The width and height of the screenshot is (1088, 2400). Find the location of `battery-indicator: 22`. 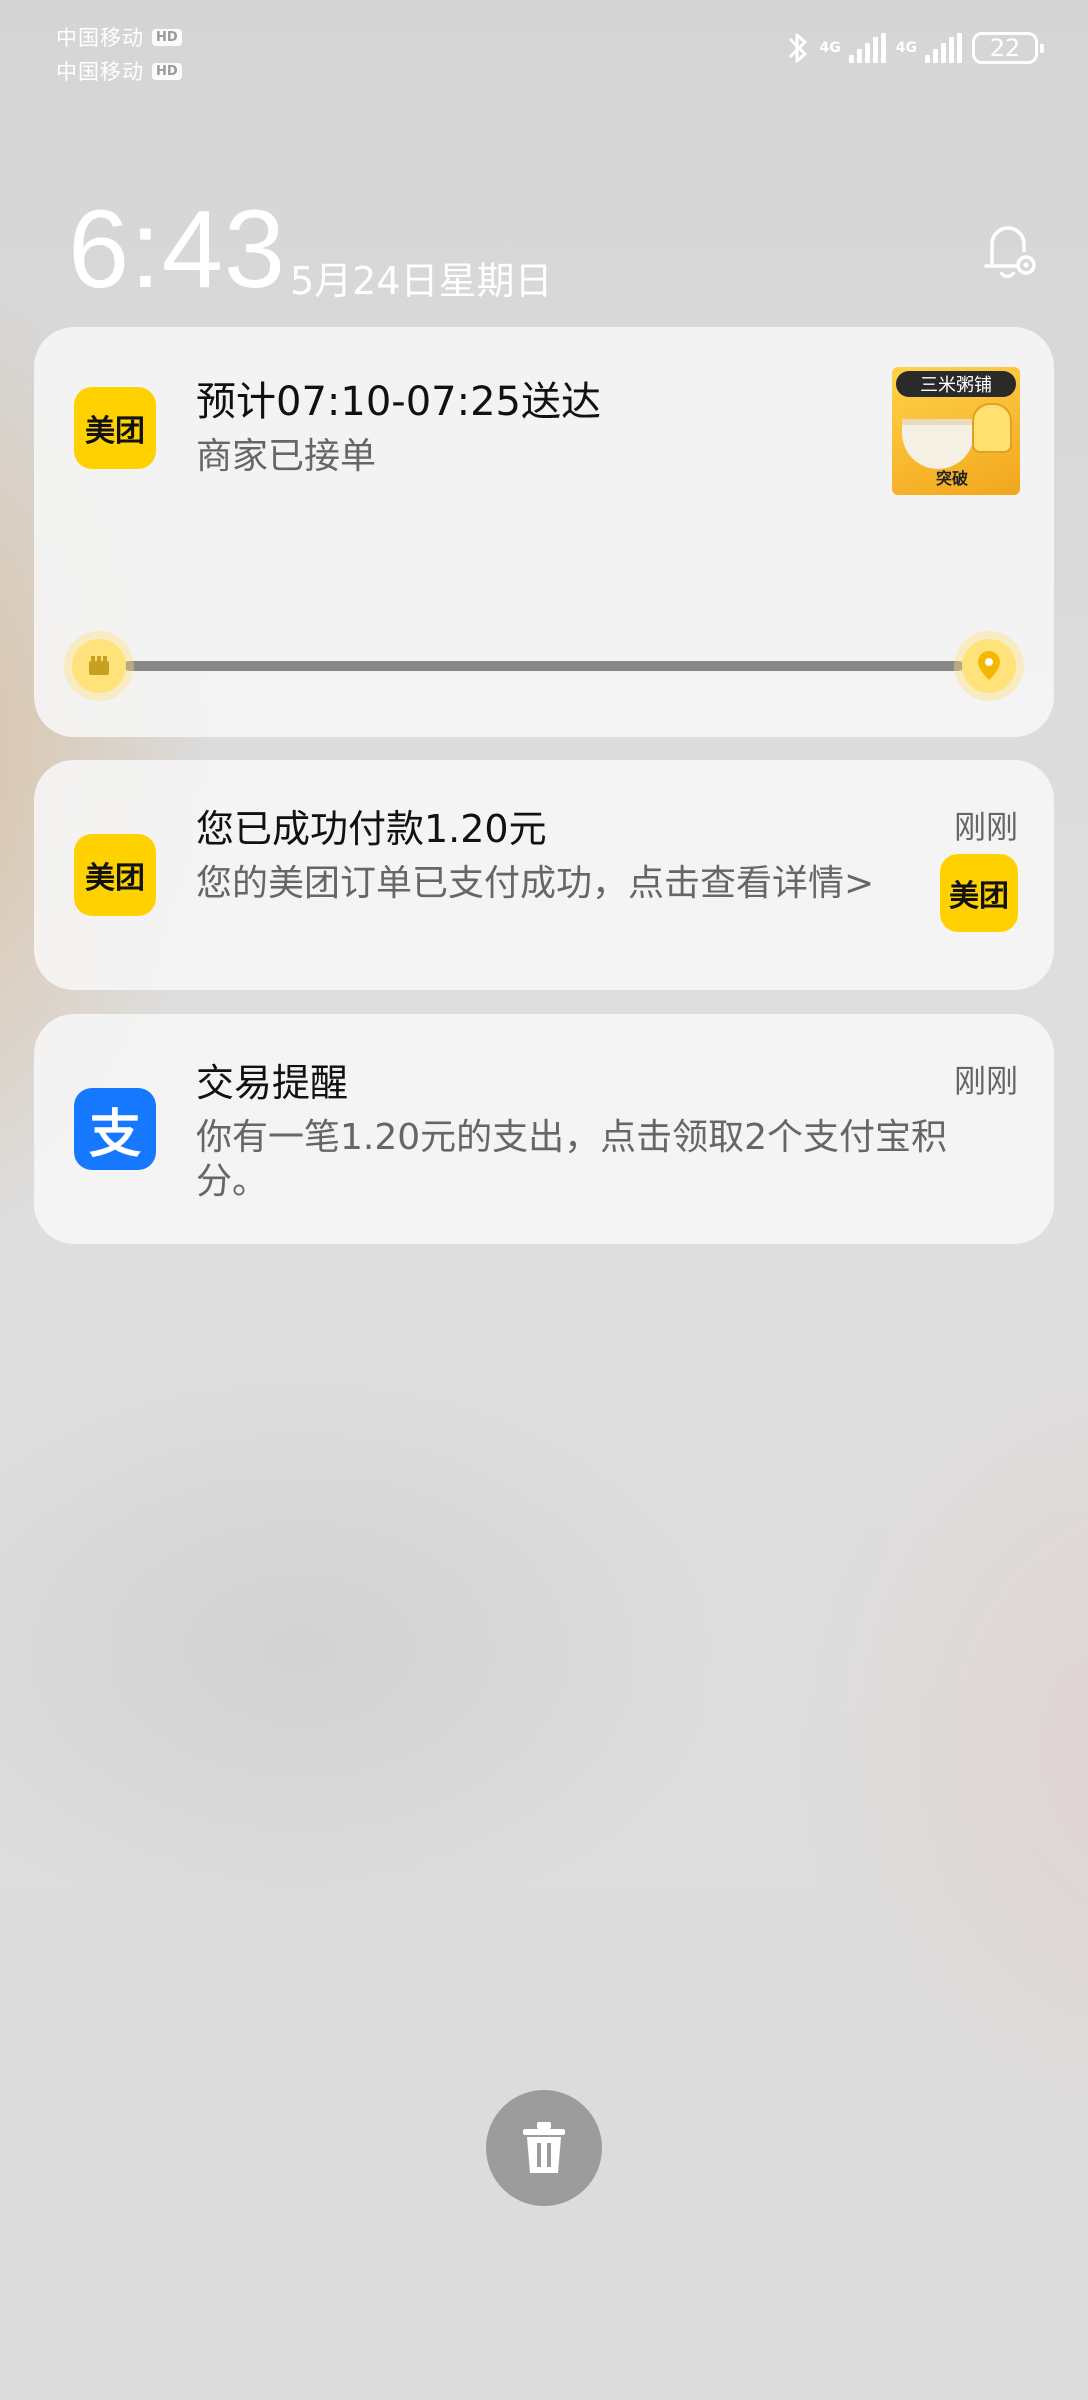

battery-indicator: 22 is located at coordinates (1008, 48).